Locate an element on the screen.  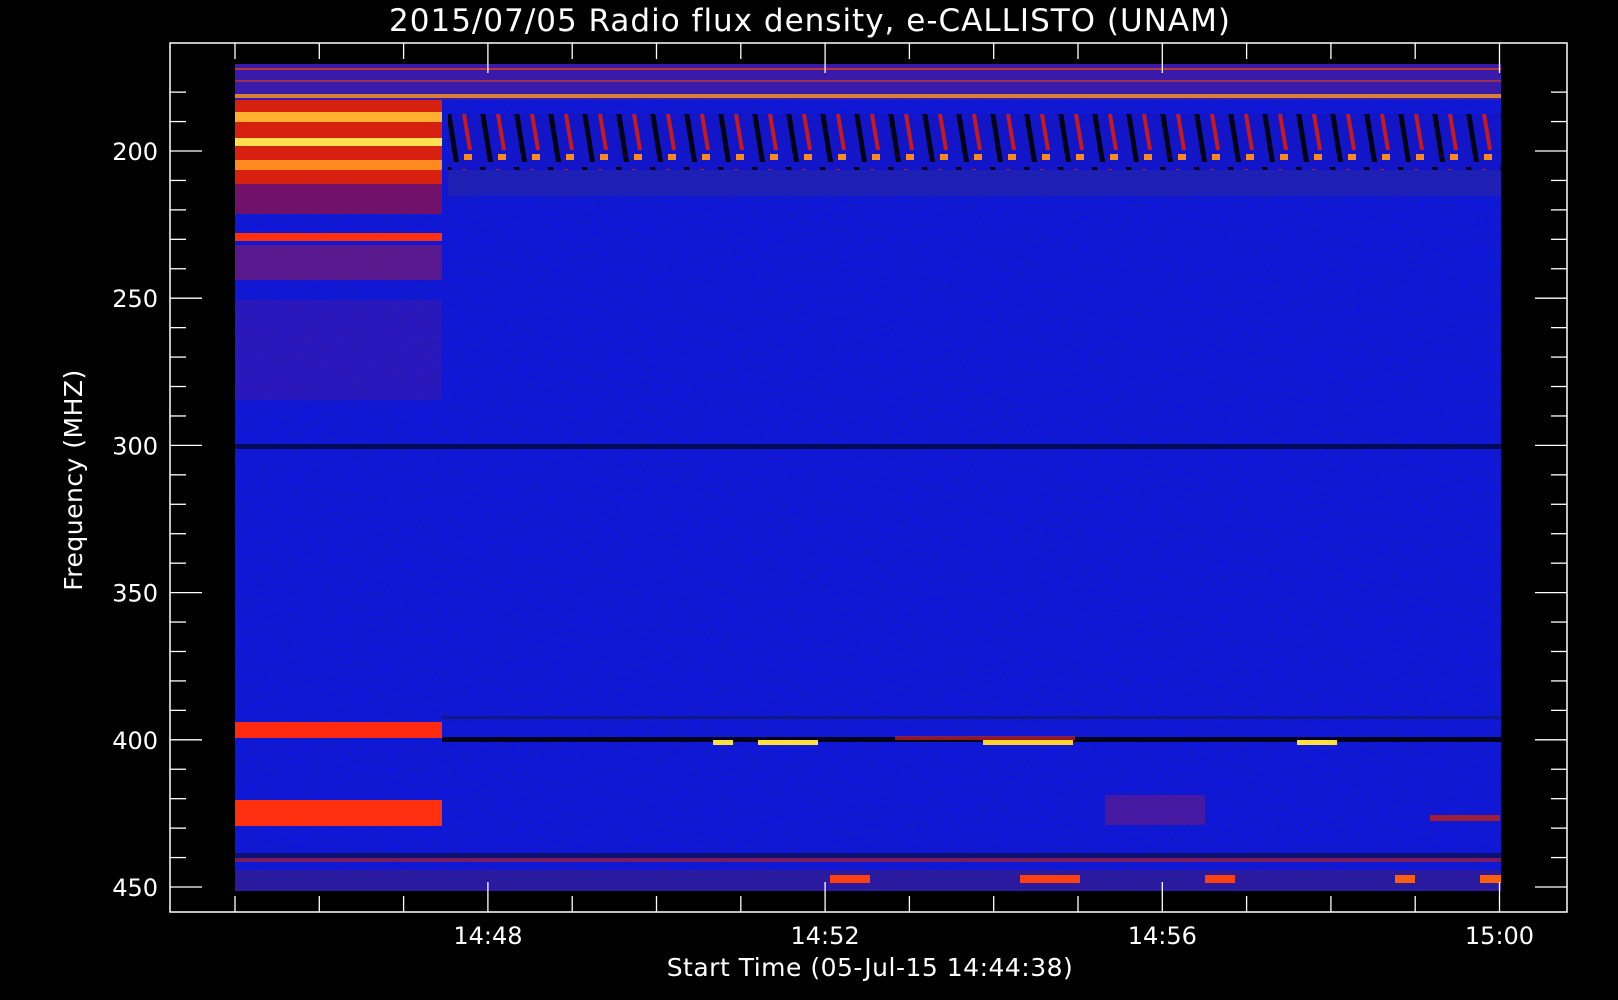
x-axis-label: Start Time (05-Jul-15 14:44:38) is located at coordinates (870, 967).